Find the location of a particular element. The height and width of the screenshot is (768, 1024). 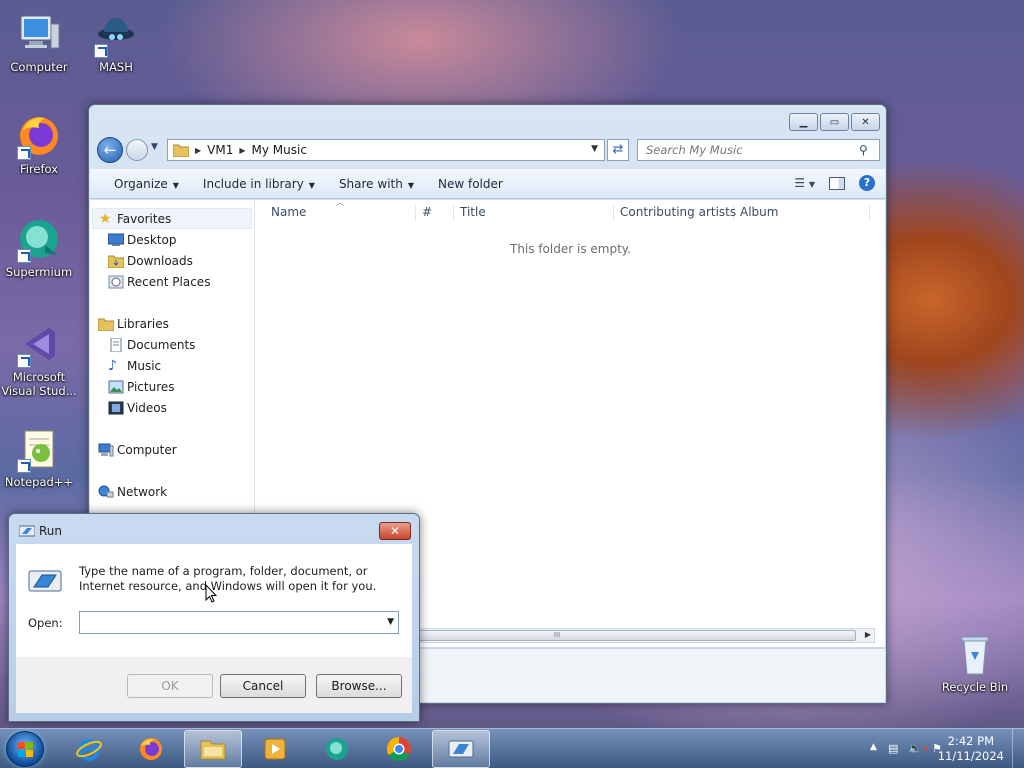

nav-item-label: Documents is located at coordinates (161, 344).